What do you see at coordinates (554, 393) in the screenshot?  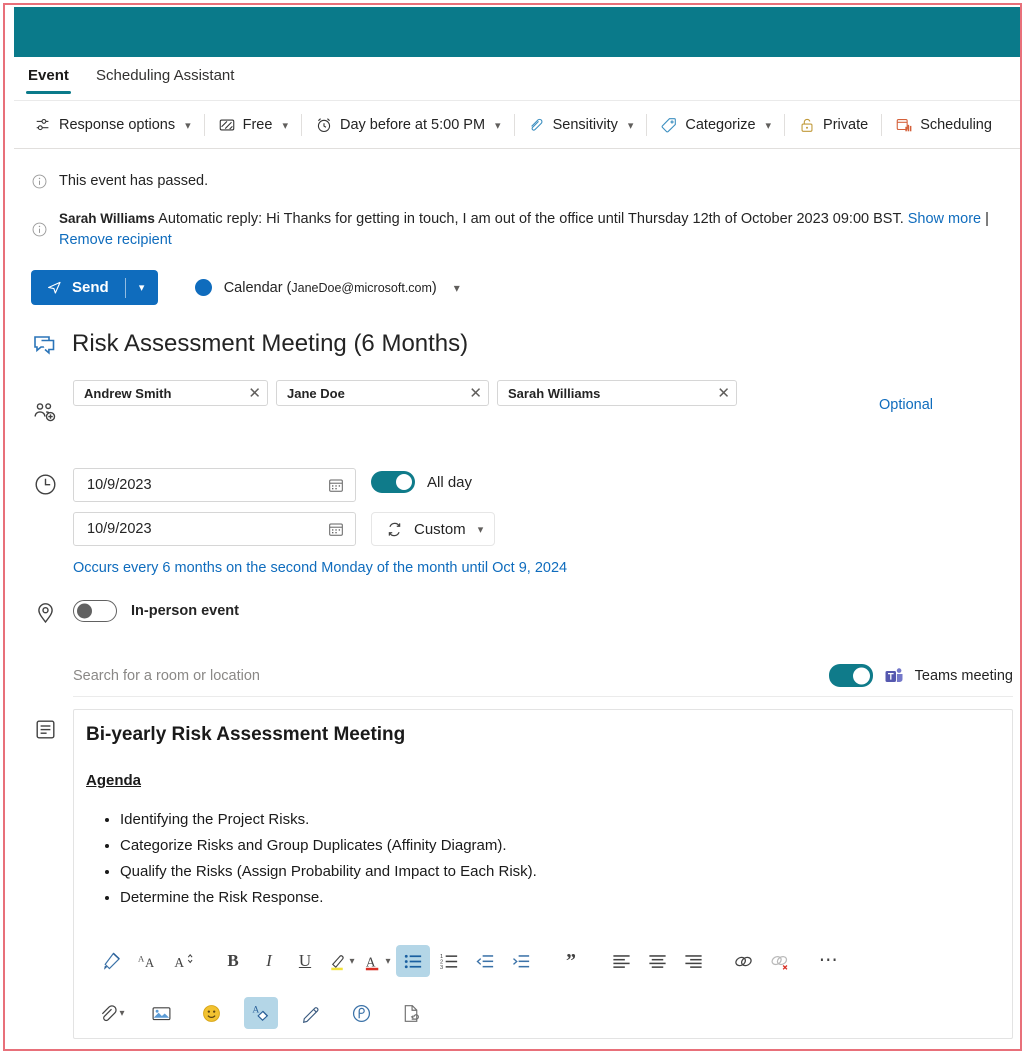 I see `attendee-name: Sarah Williams` at bounding box center [554, 393].